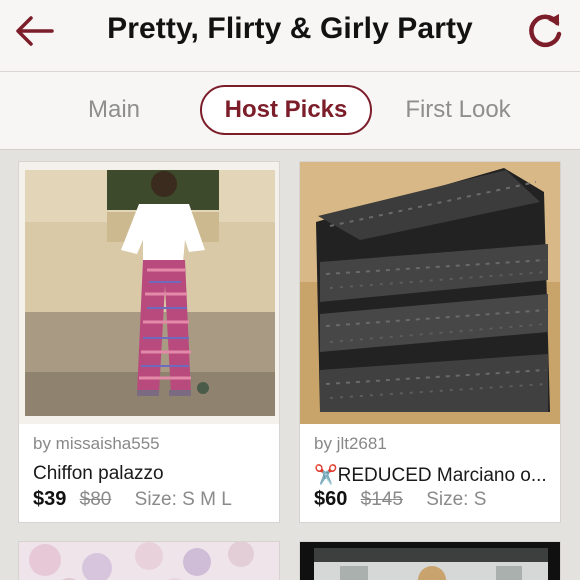 This screenshot has height=580, width=580. What do you see at coordinates (381, 499) in the screenshot?
I see `listing-original-price: $145` at bounding box center [381, 499].